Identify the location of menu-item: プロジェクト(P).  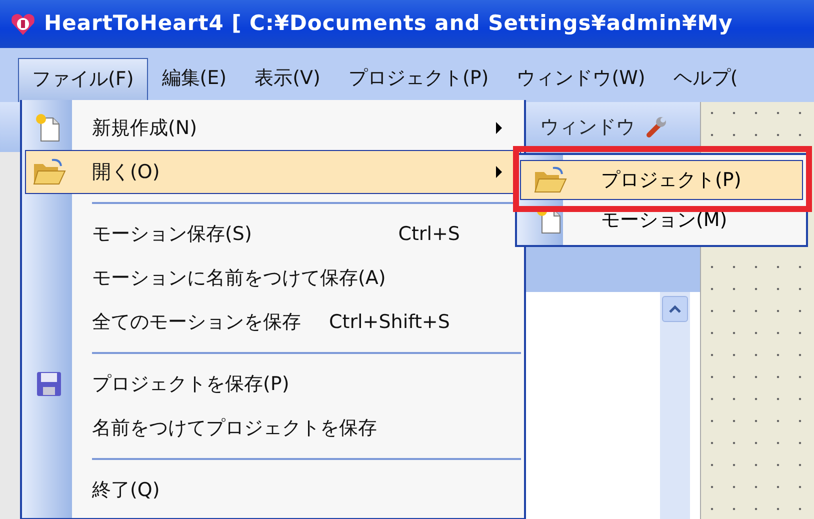
(661, 180).